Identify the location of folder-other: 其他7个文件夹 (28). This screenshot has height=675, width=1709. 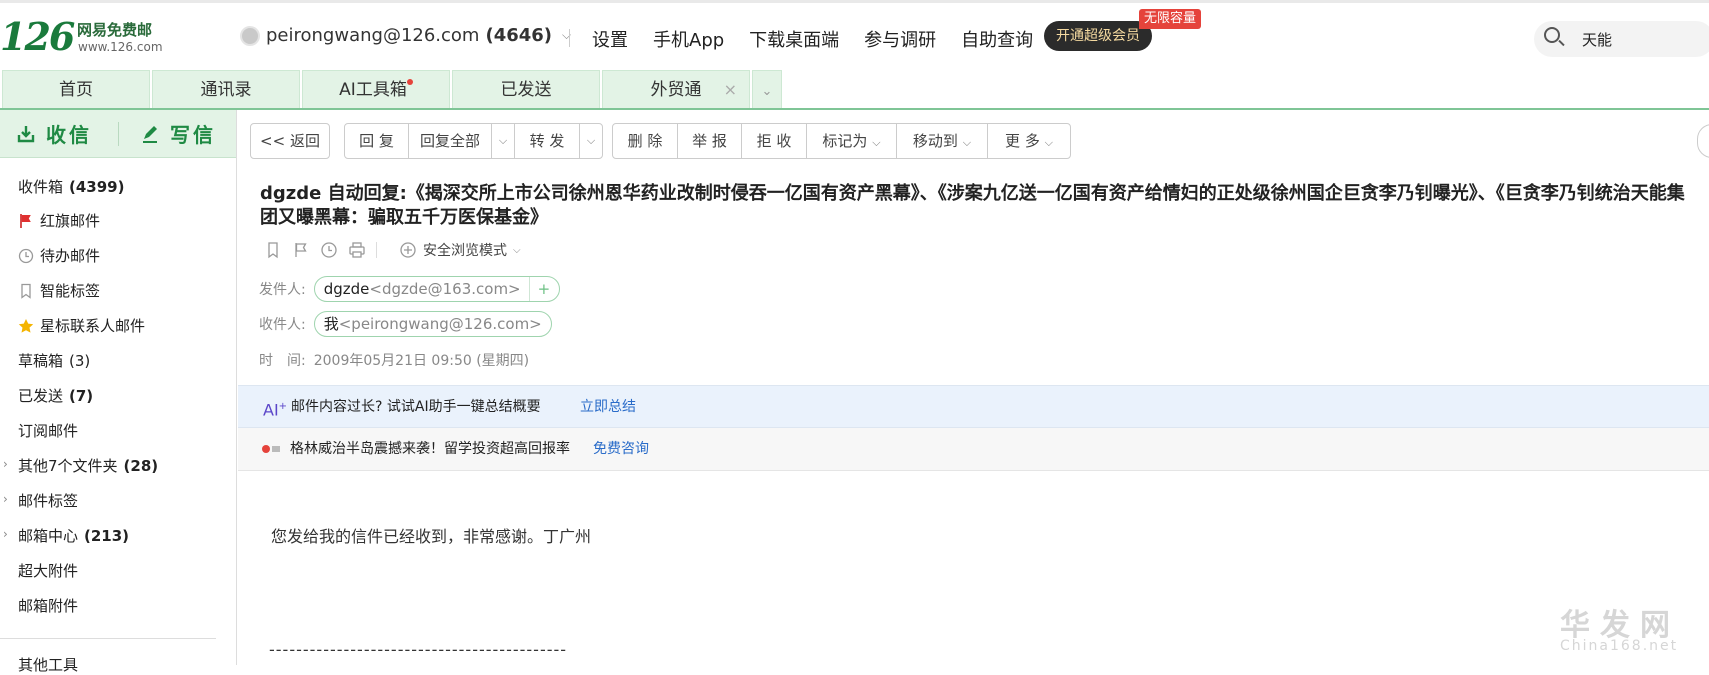
(88, 465).